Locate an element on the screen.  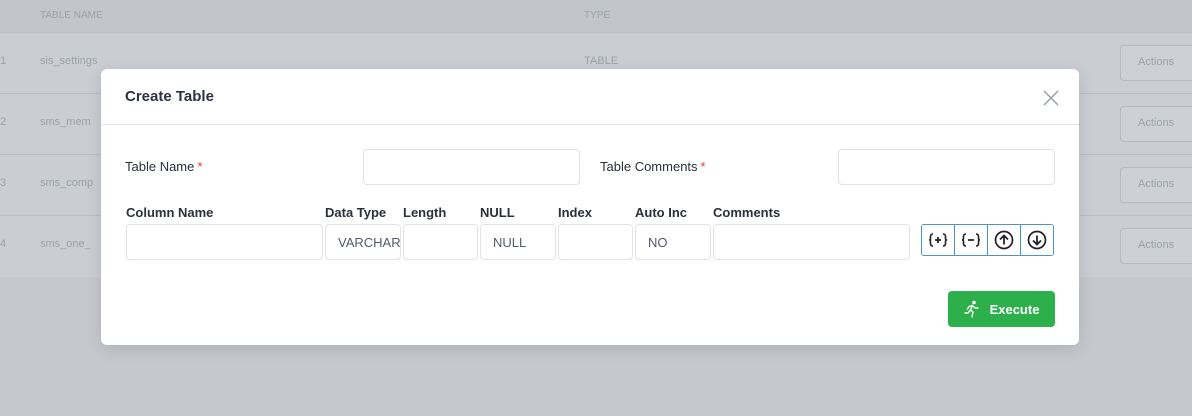
column-name-header: Column Name is located at coordinates (170, 212).